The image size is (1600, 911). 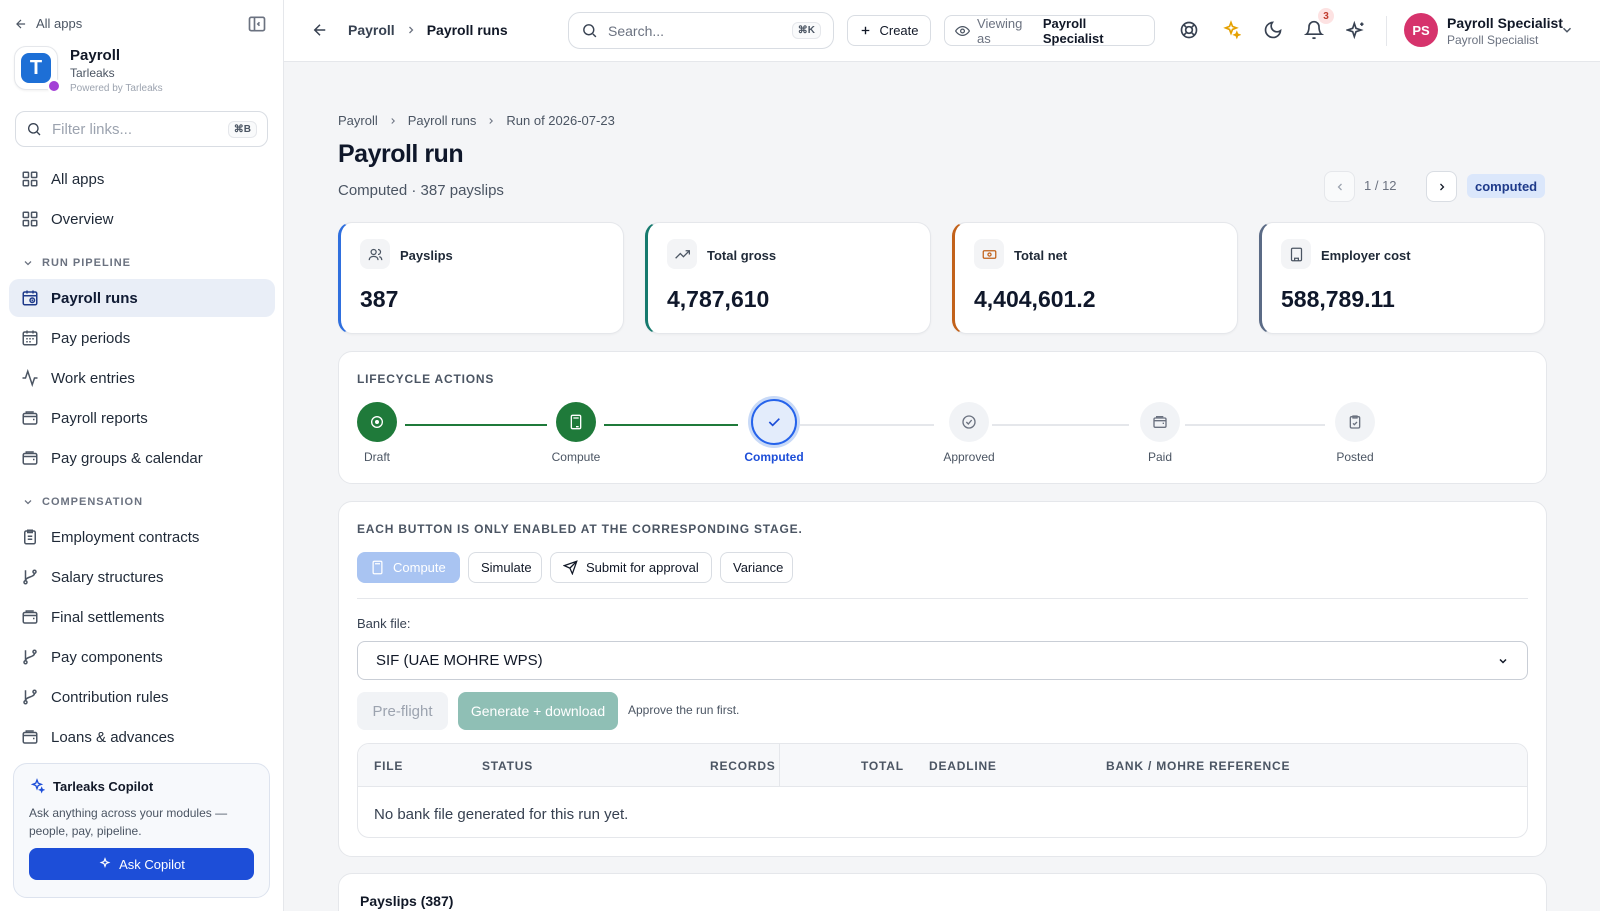 I want to click on sidebar-item-label: Salary structures, so click(x=107, y=577).